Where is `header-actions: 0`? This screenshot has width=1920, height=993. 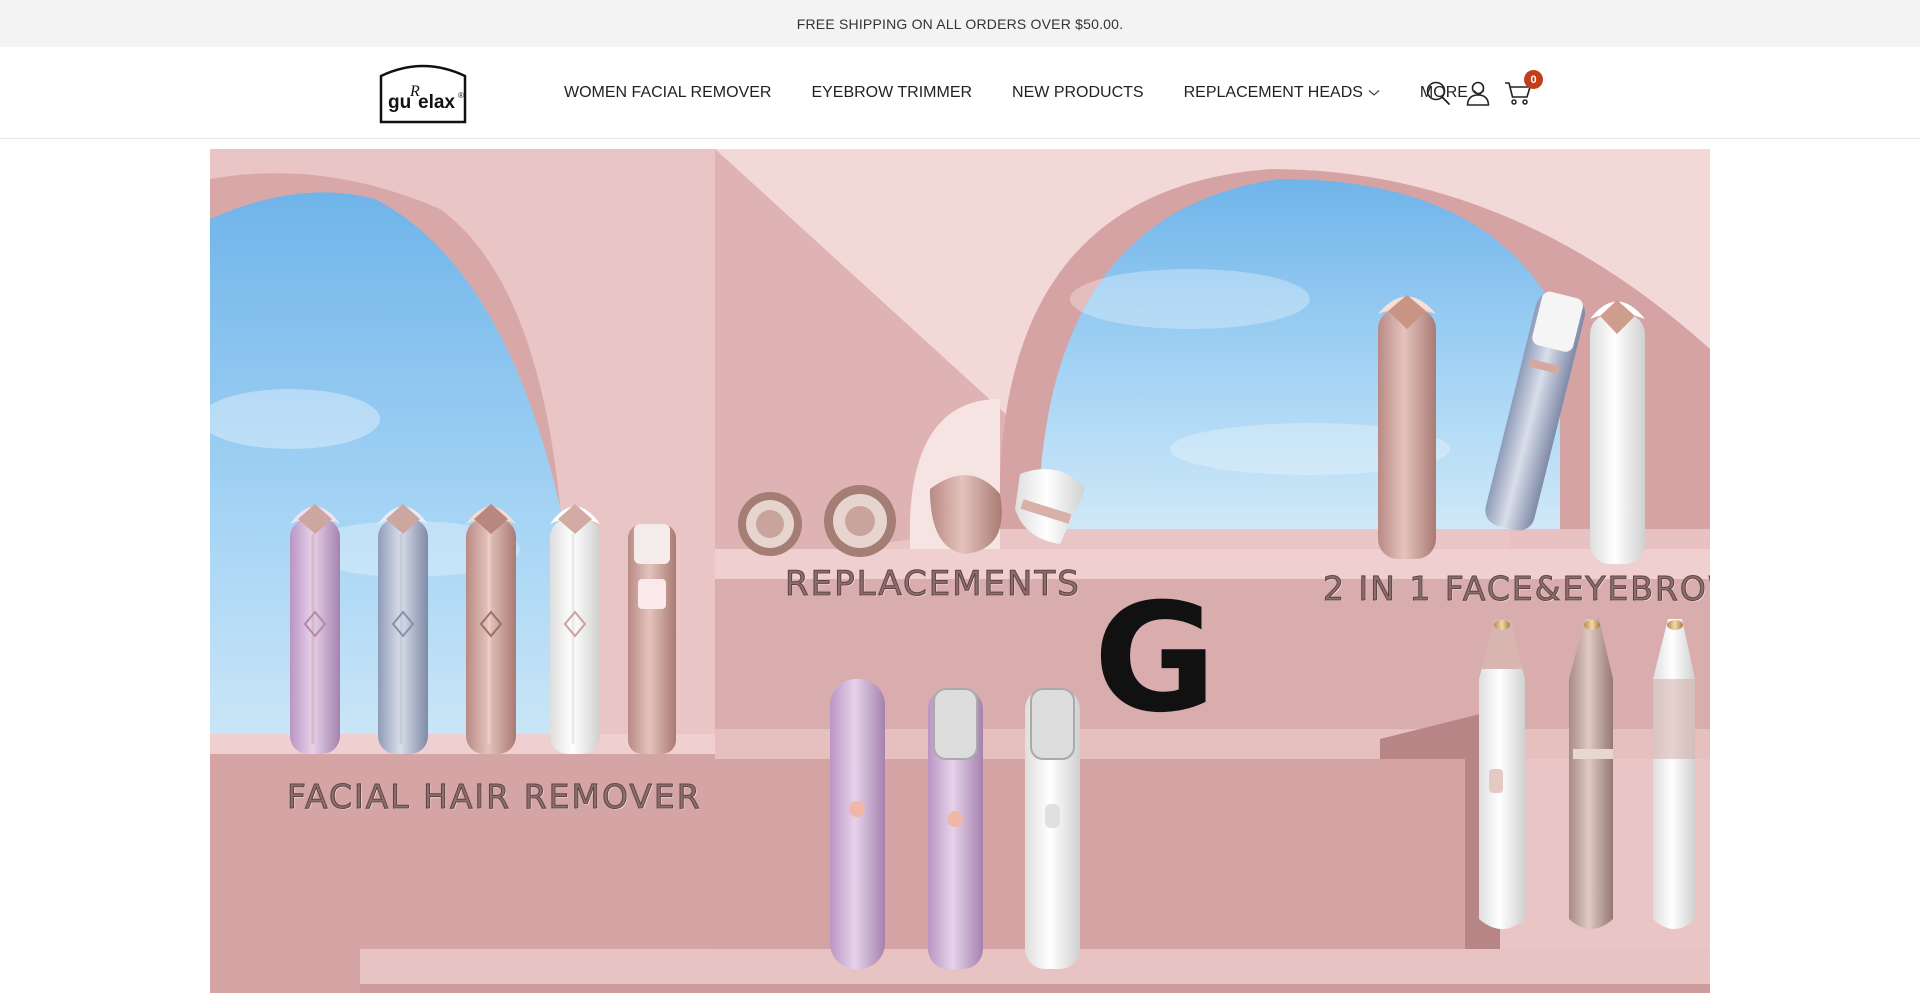
header-actions: 0 is located at coordinates (1484, 93).